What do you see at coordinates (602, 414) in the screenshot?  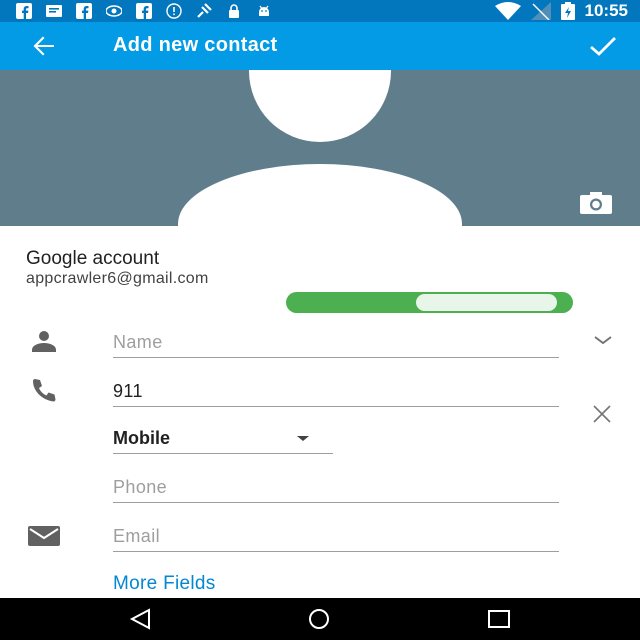 I see `close-icon` at bounding box center [602, 414].